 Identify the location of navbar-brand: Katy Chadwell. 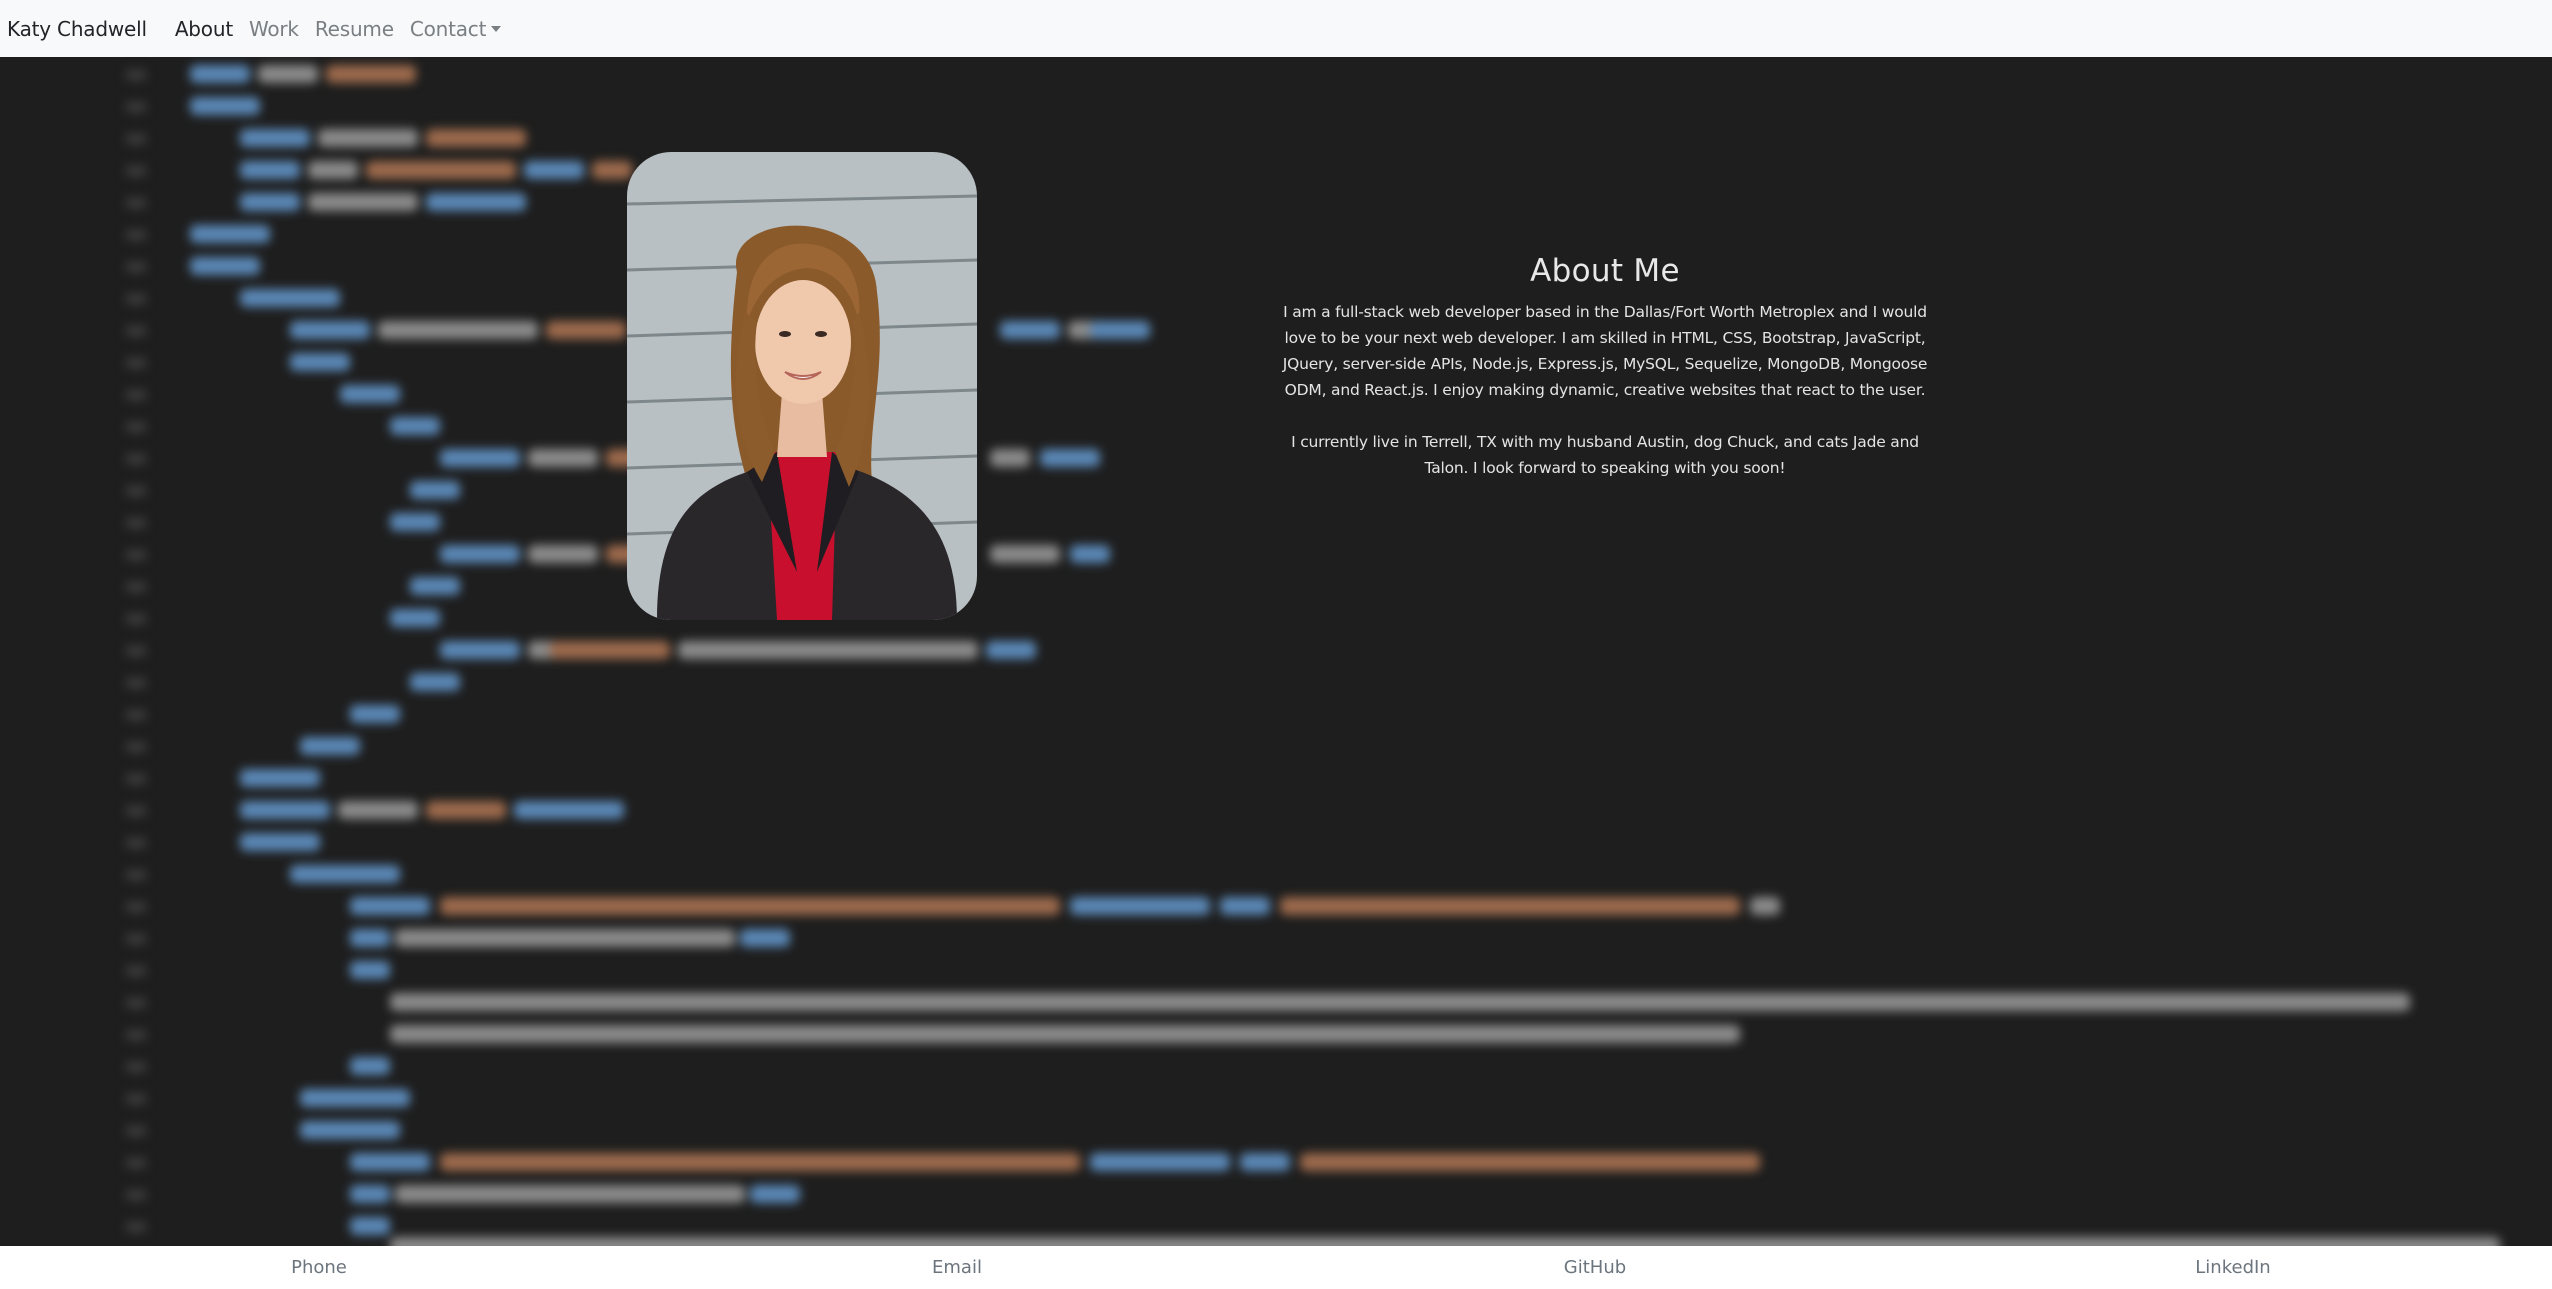
(77, 29).